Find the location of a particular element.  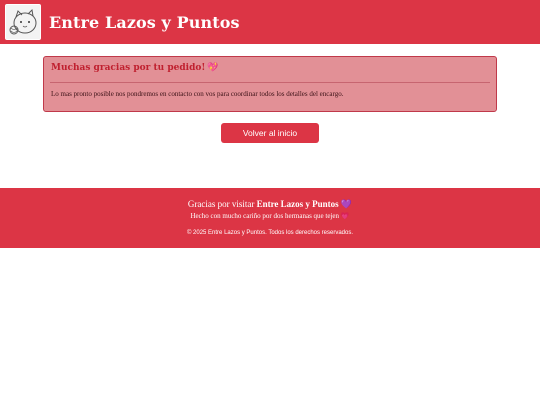

yarn-cat-logo-icon is located at coordinates (23, 22).